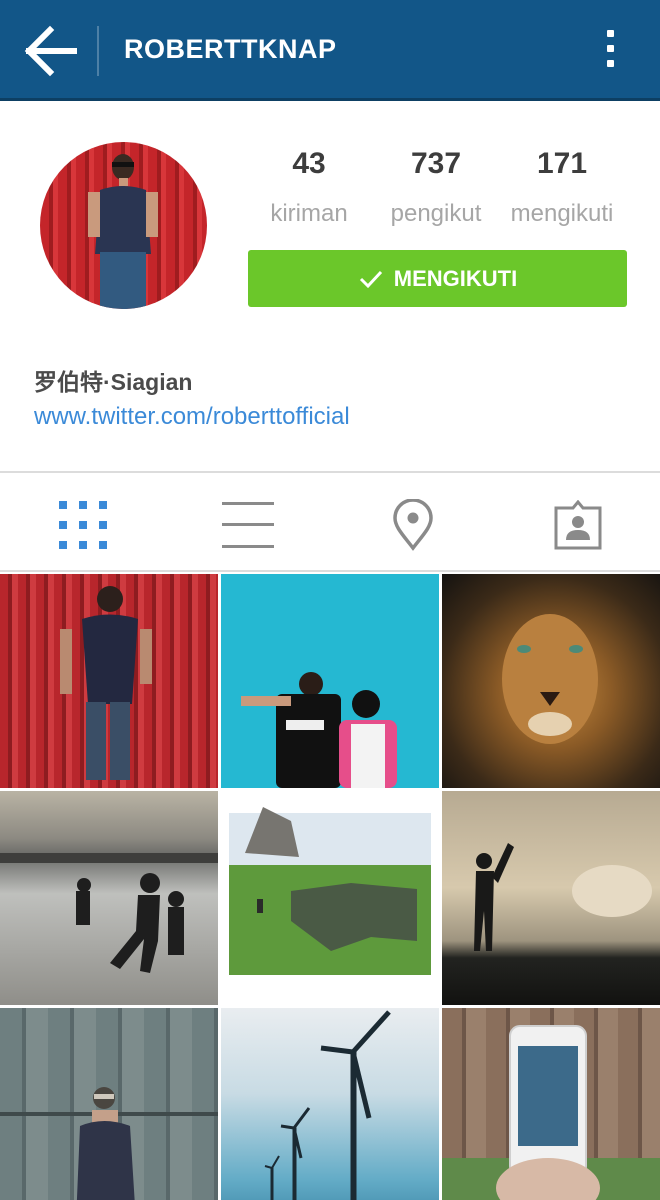 This screenshot has width=660, height=1200. Describe the element at coordinates (309, 213) in the screenshot. I see `posts-label: kiriman` at that location.